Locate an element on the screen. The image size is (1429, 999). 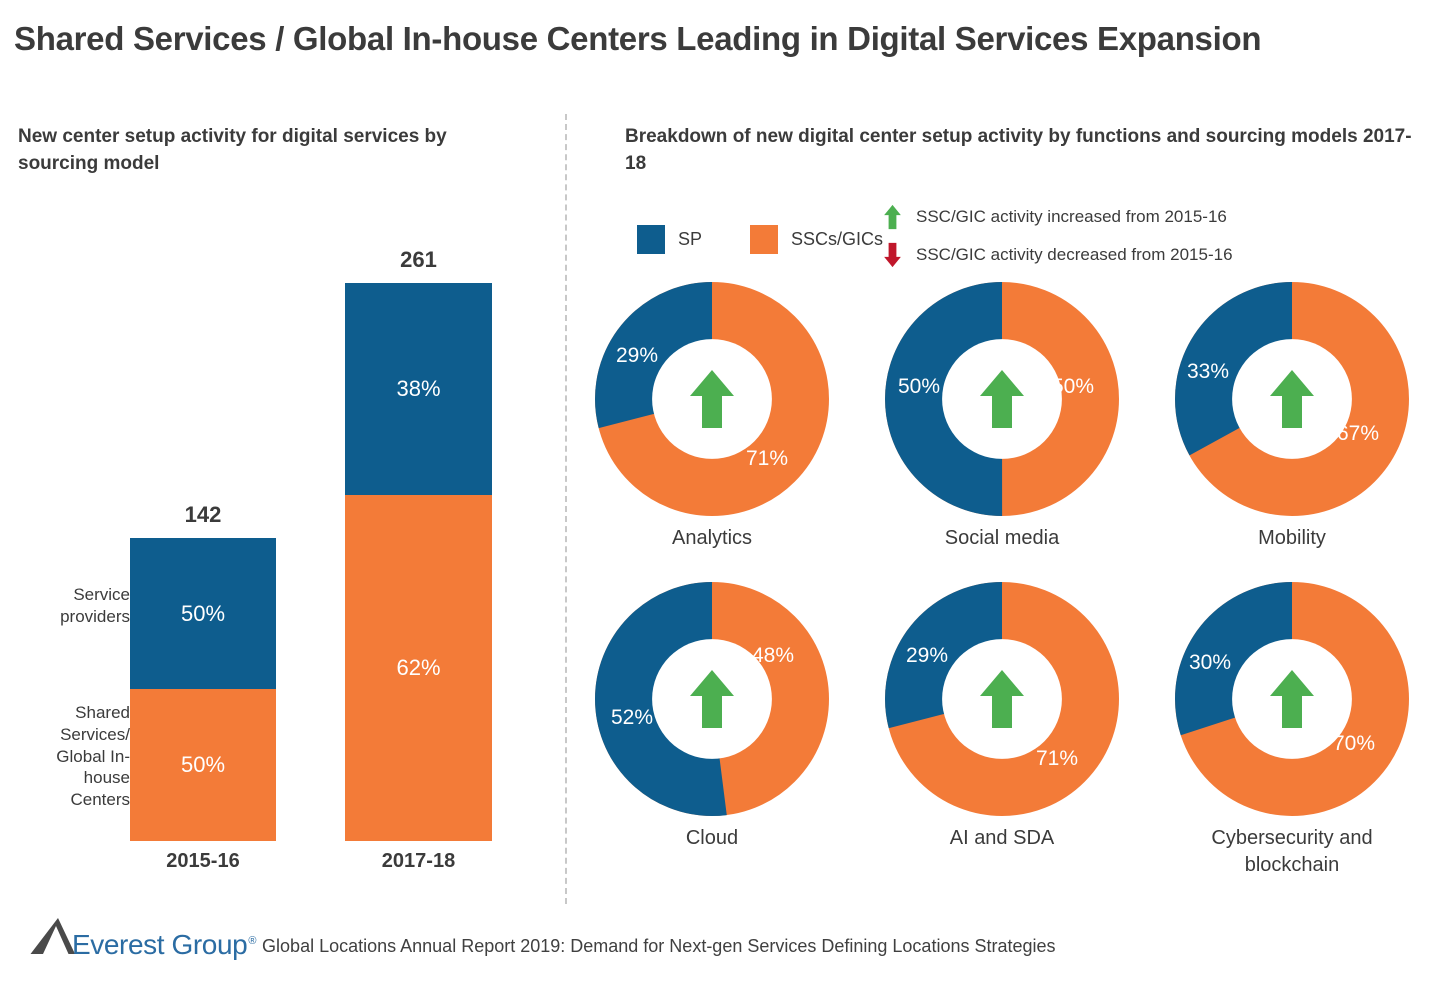
donut-pct-ssc: 48% is located at coordinates (773, 655).